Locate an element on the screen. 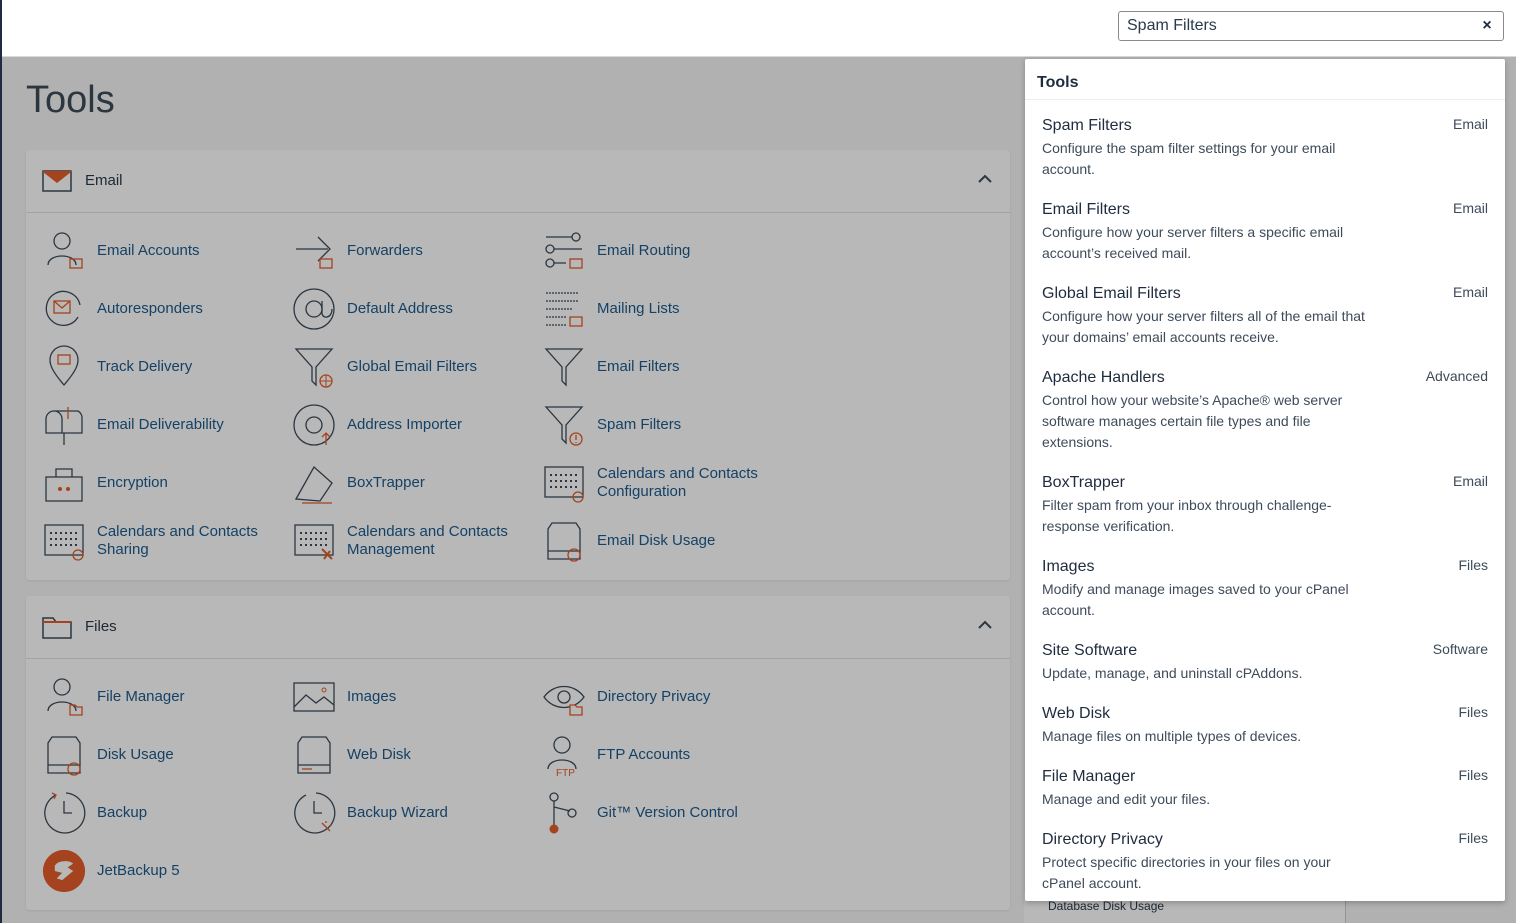  divider is located at coordinates (1265, 99).